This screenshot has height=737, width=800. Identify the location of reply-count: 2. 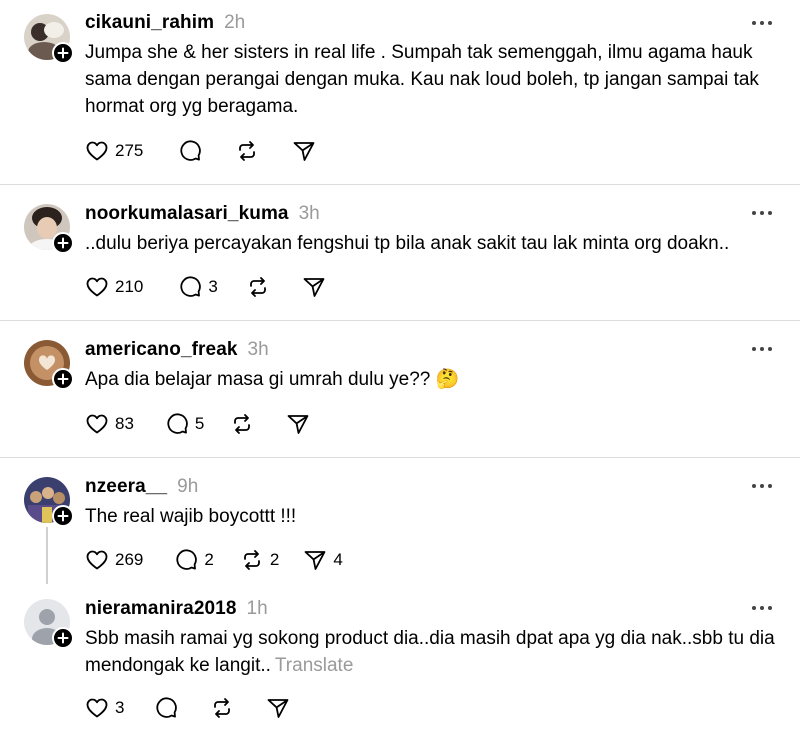
(209, 559).